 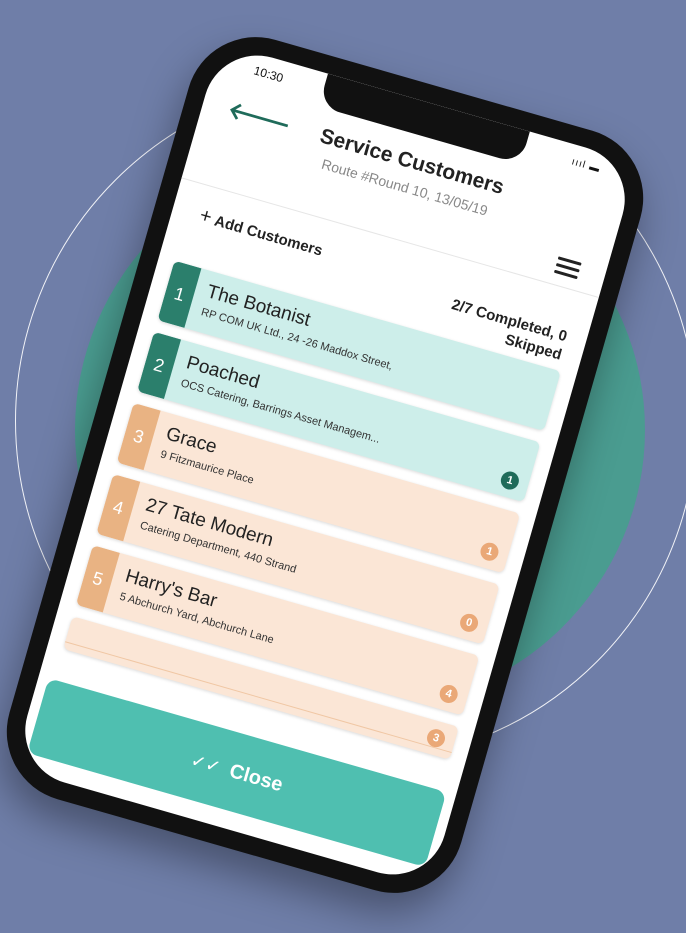 I want to click on double-check-icon: ✓✓, so click(x=206, y=763).